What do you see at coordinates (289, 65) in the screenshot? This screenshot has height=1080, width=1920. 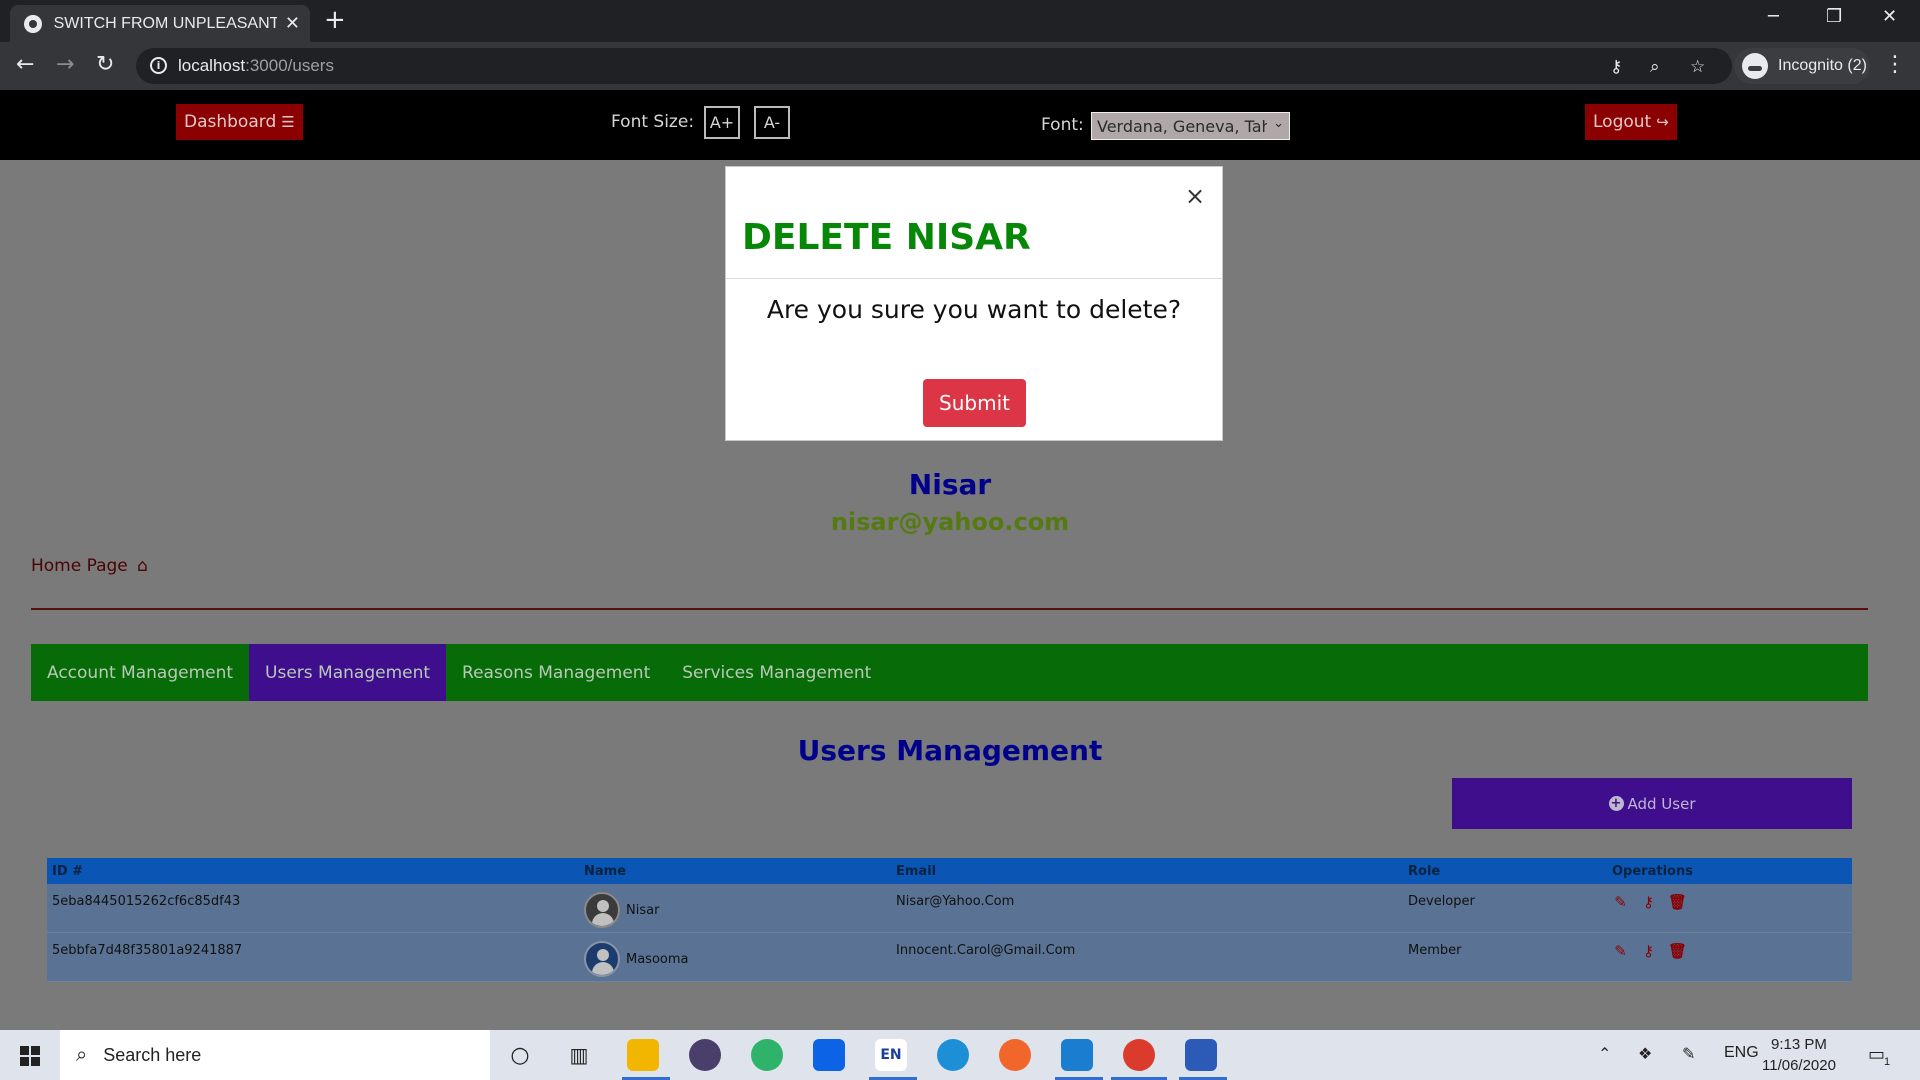 I see `url-path: :3000/users` at bounding box center [289, 65].